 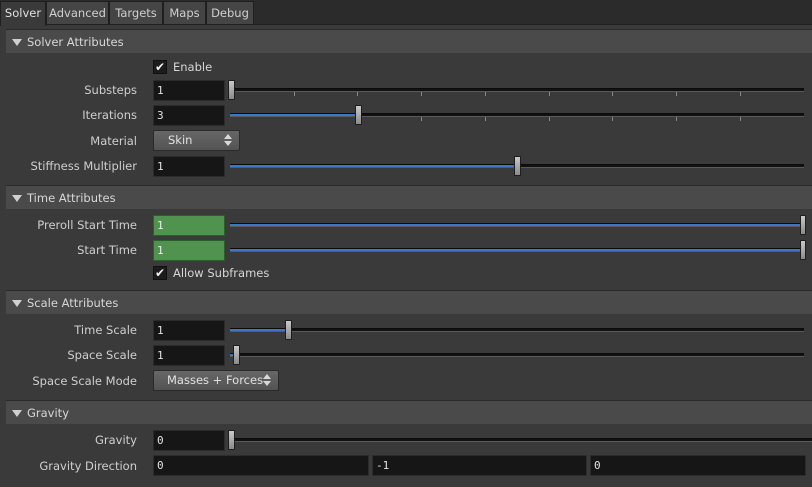 What do you see at coordinates (136, 12) in the screenshot?
I see `tab-targets: Targets` at bounding box center [136, 12].